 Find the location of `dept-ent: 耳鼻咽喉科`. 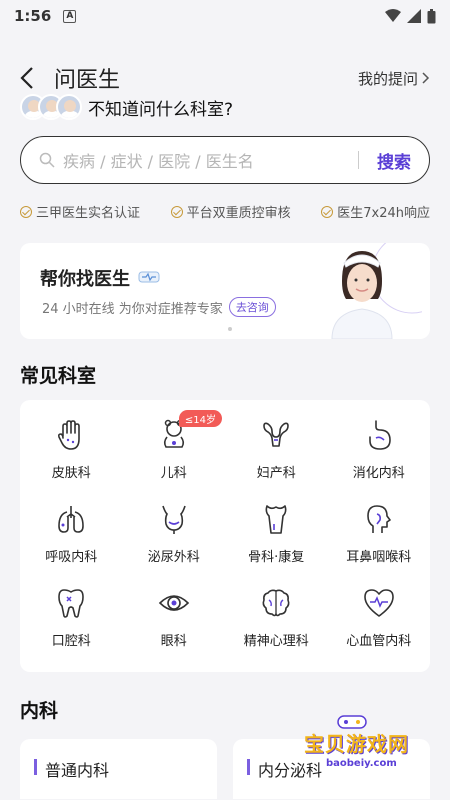

dept-ent: 耳鼻咽喉科 is located at coordinates (379, 538).